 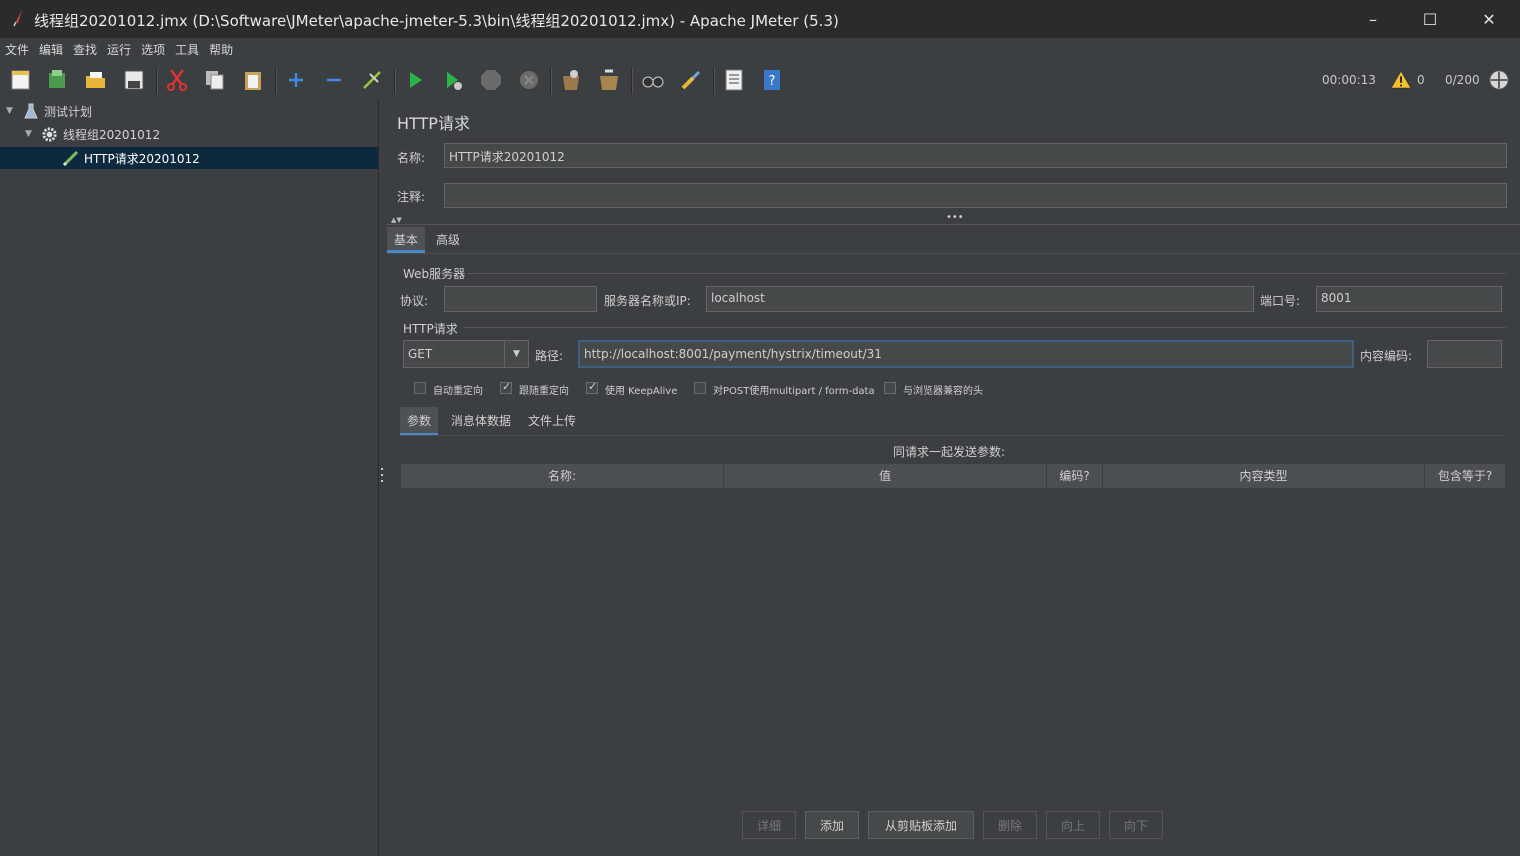 What do you see at coordinates (641, 391) in the screenshot?
I see `keepalive-label: 使用 KeepAlive` at bounding box center [641, 391].